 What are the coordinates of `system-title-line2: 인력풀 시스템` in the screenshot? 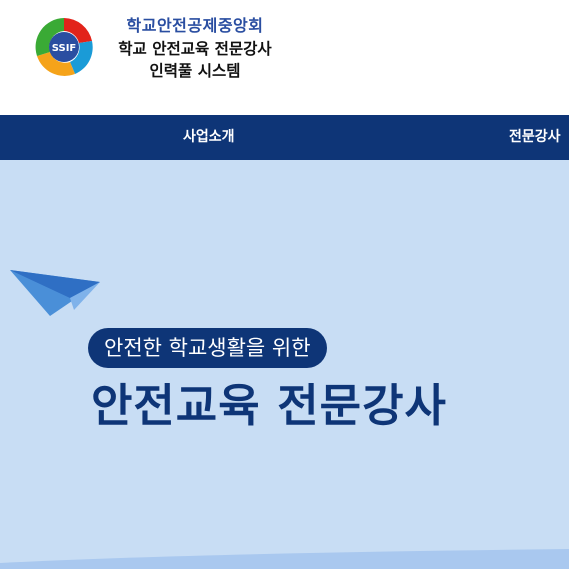 It's located at (195, 71).